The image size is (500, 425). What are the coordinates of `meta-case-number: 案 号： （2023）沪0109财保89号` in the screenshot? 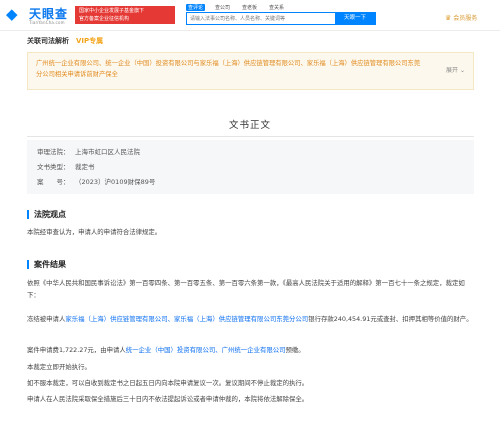 It's located at (96, 181).